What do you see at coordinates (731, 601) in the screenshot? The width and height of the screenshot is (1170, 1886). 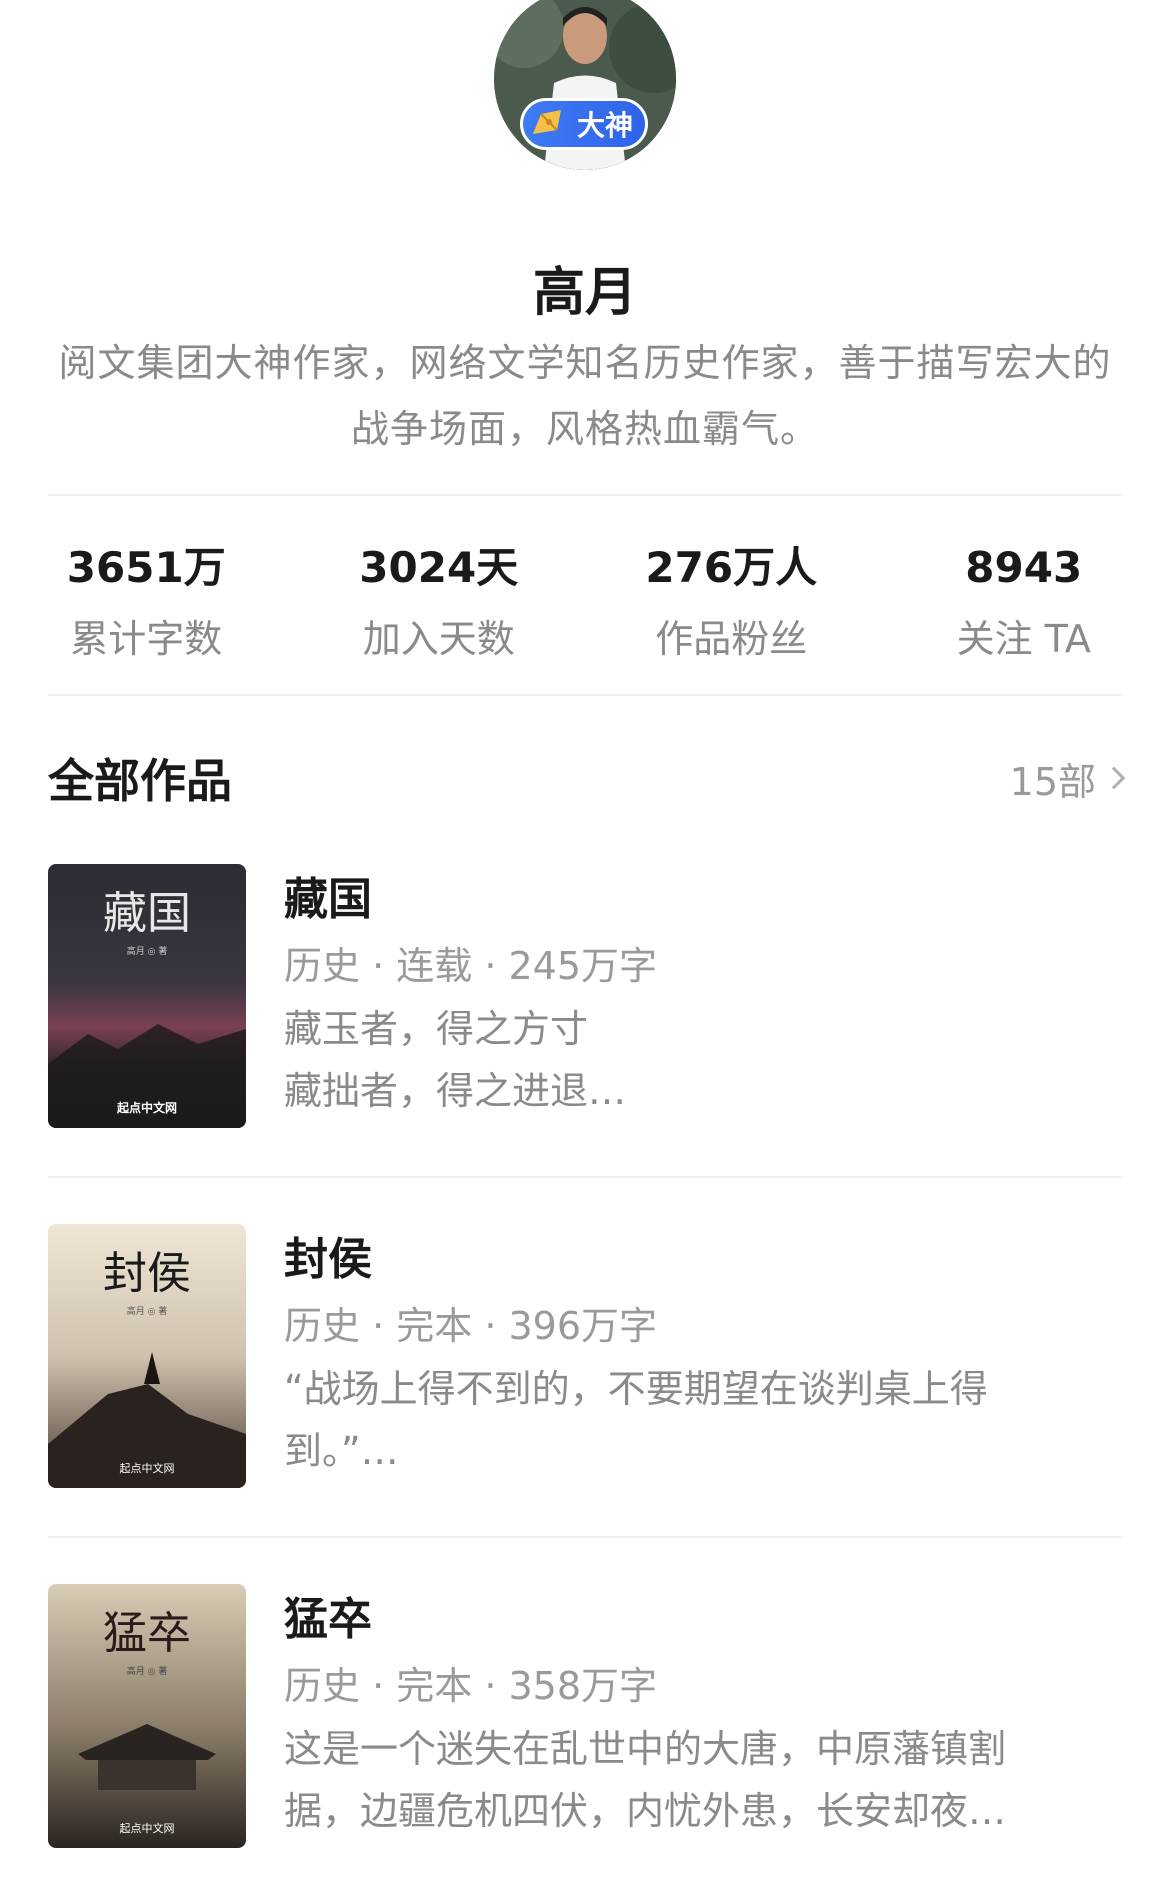 I see `stat-fans: 276万人 作品粉丝` at bounding box center [731, 601].